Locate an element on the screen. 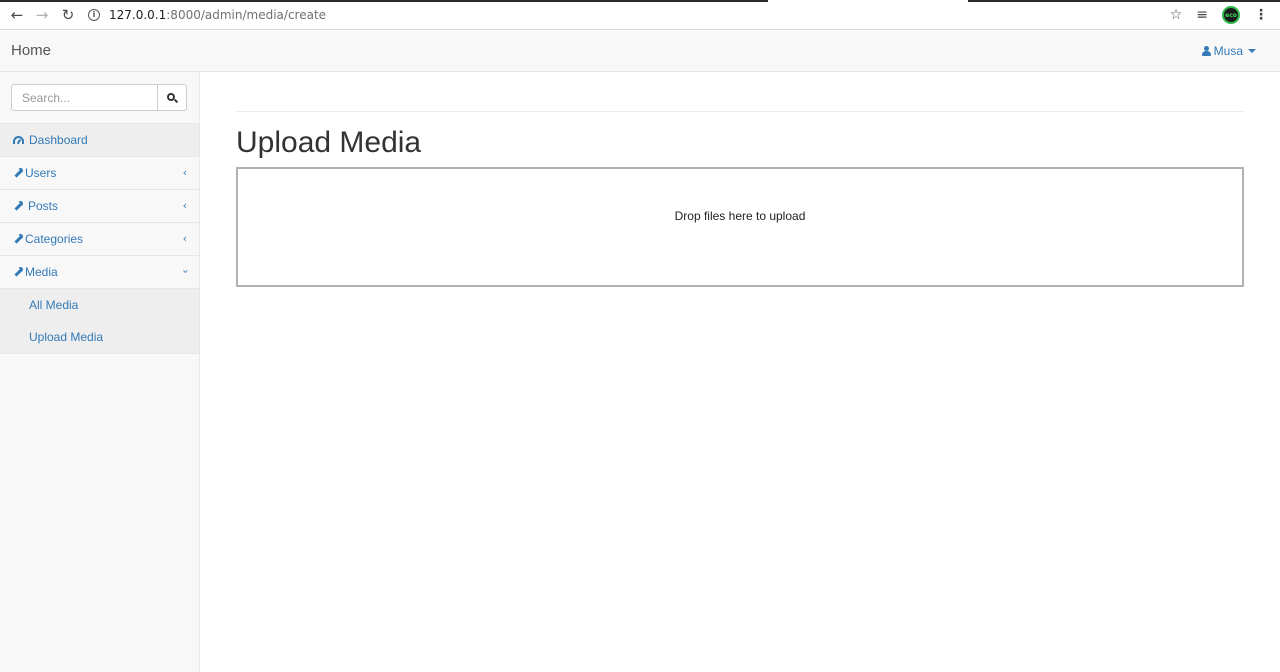 The image size is (1280, 672). sidebar-item-categories: Categories ‹ is located at coordinates (99, 239).